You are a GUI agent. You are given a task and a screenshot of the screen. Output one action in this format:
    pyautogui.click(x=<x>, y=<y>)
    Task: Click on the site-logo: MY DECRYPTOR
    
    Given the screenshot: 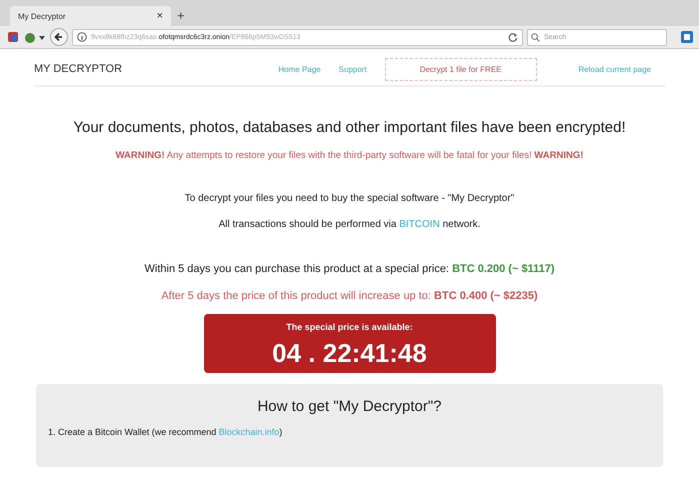 What is the action you would take?
    pyautogui.click(x=78, y=69)
    